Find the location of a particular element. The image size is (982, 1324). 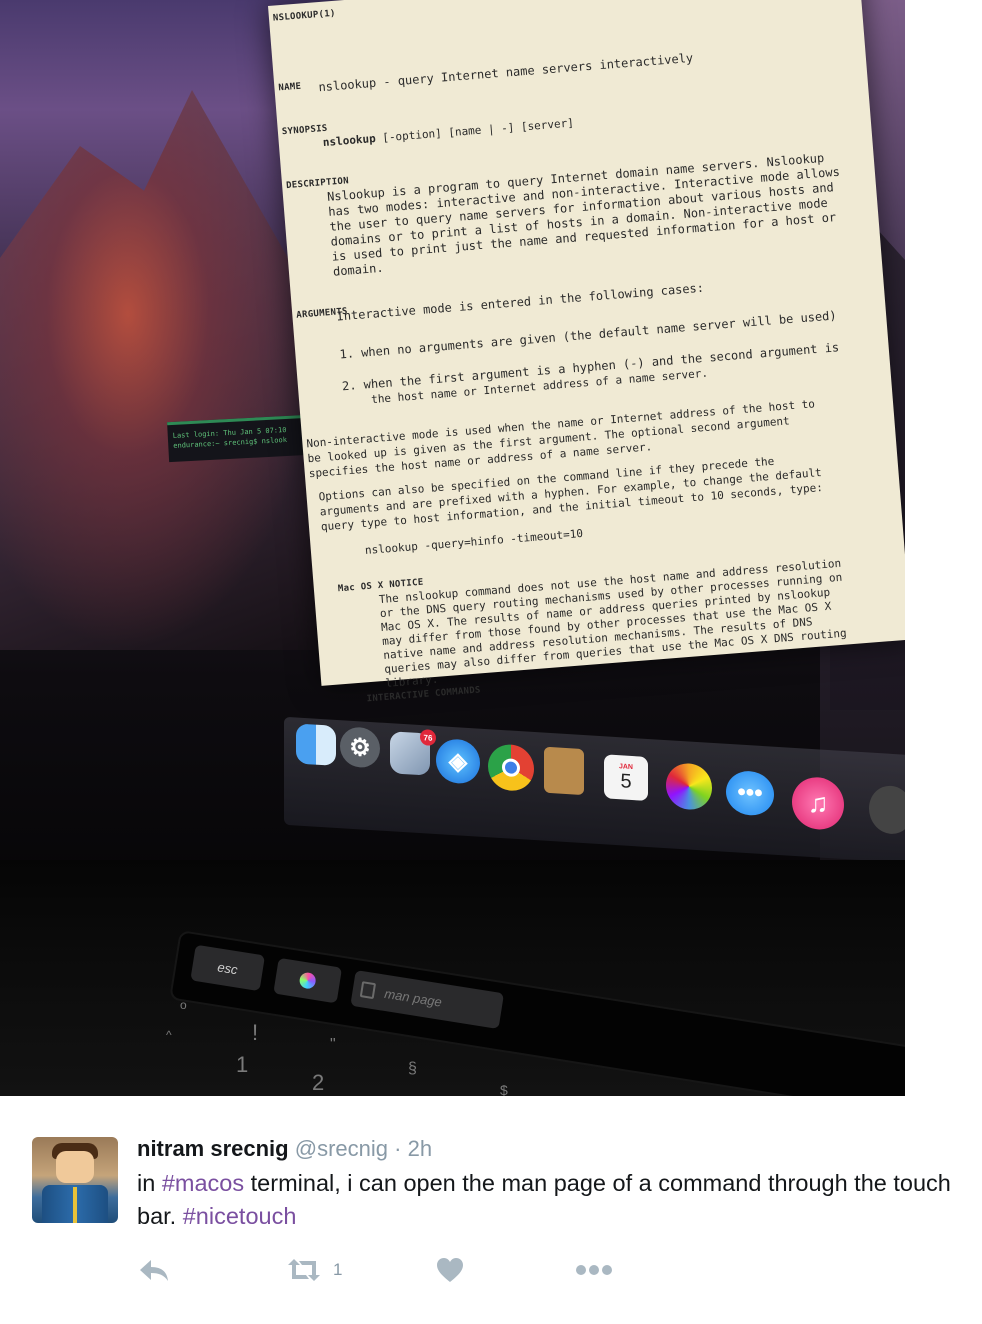

calendar-day: 5 is located at coordinates (626, 781).